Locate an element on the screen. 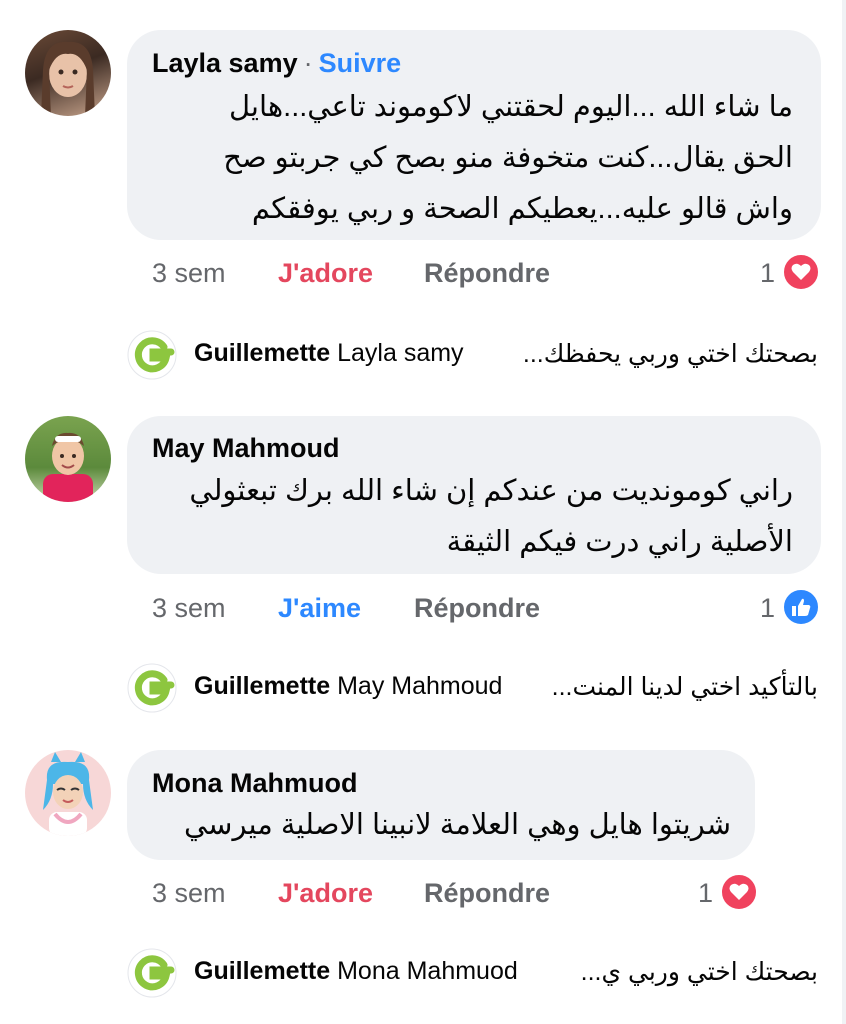 The height and width of the screenshot is (1024, 846). follow-button: Suivre is located at coordinates (360, 63).